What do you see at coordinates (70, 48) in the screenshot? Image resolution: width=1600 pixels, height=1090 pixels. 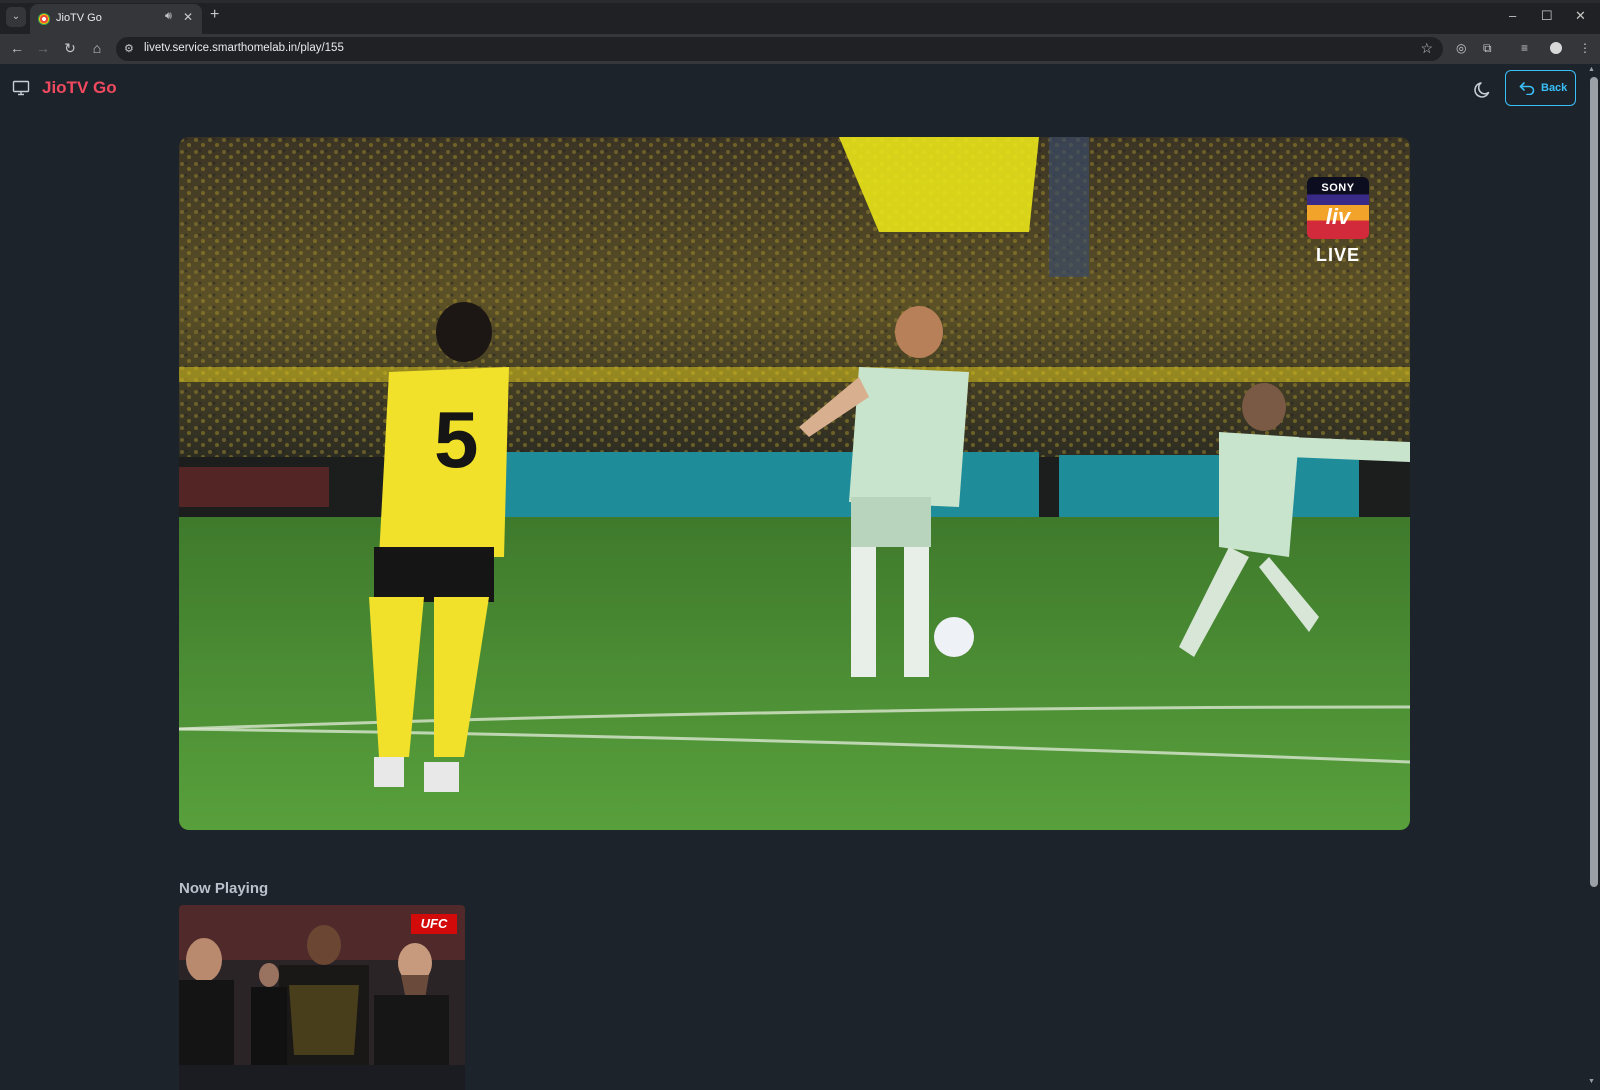 I see `reload-icon: ↻` at bounding box center [70, 48].